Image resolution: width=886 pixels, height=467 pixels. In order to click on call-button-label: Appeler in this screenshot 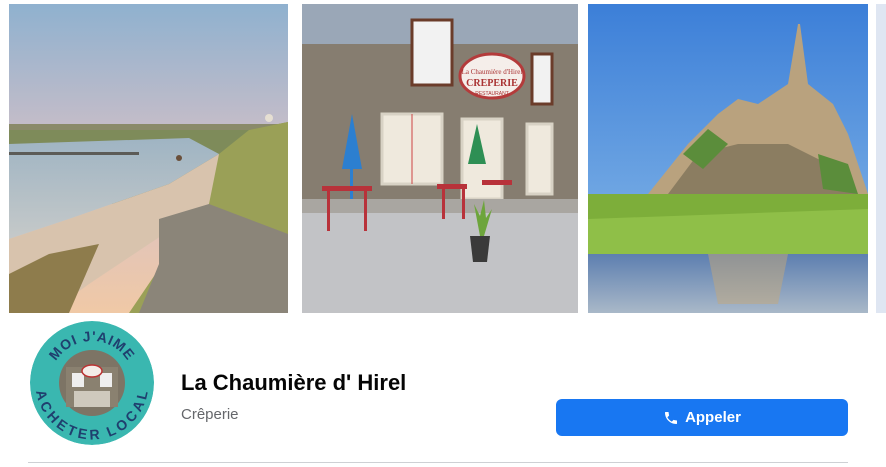, I will do `click(713, 417)`.